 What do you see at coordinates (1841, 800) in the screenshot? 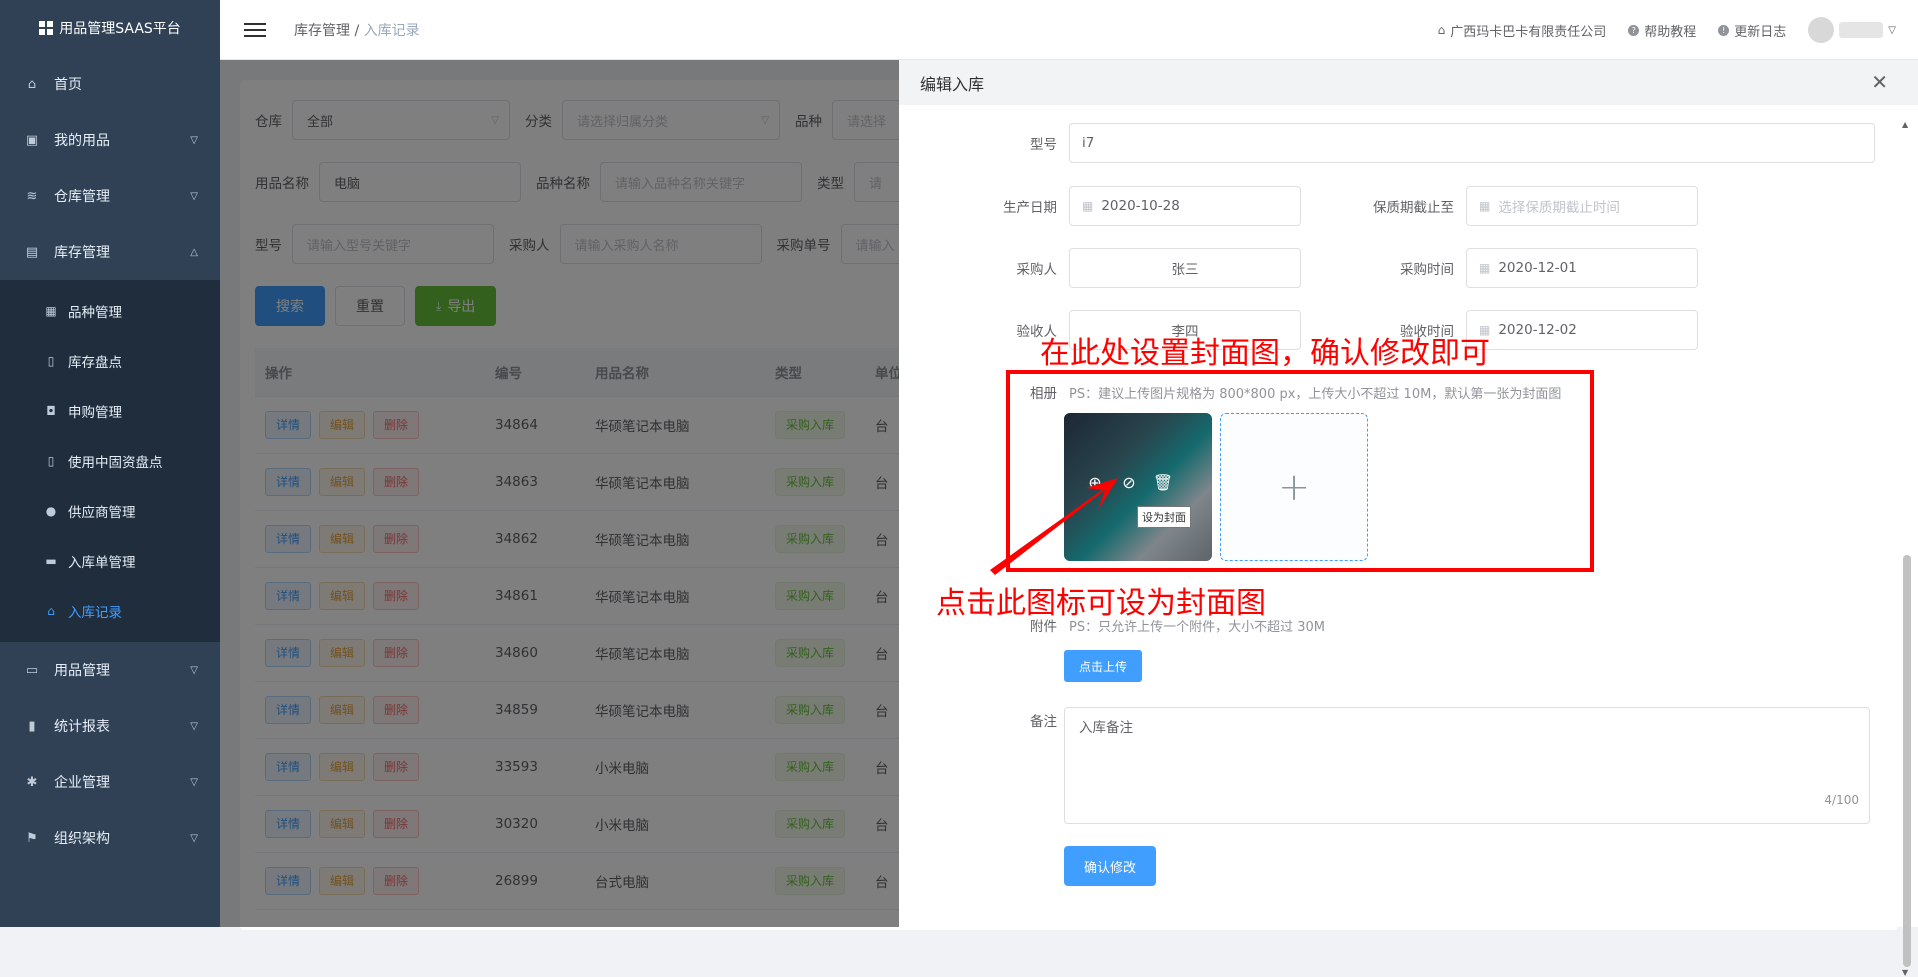
I see `note-counter: 4/100` at bounding box center [1841, 800].